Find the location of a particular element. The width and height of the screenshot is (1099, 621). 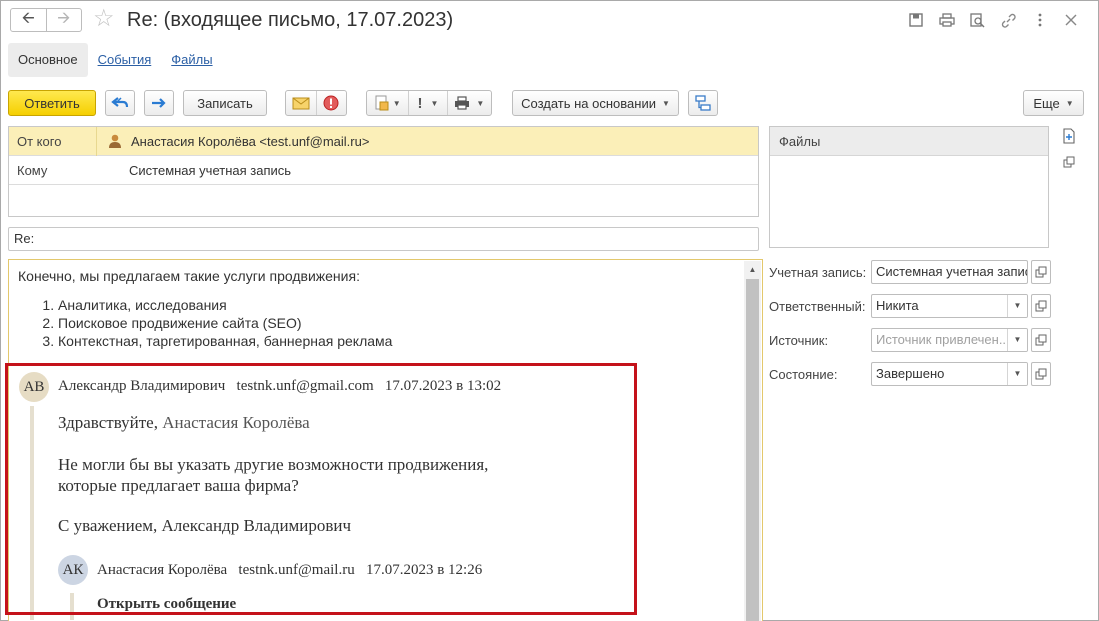

spam-button is located at coordinates (332, 103).